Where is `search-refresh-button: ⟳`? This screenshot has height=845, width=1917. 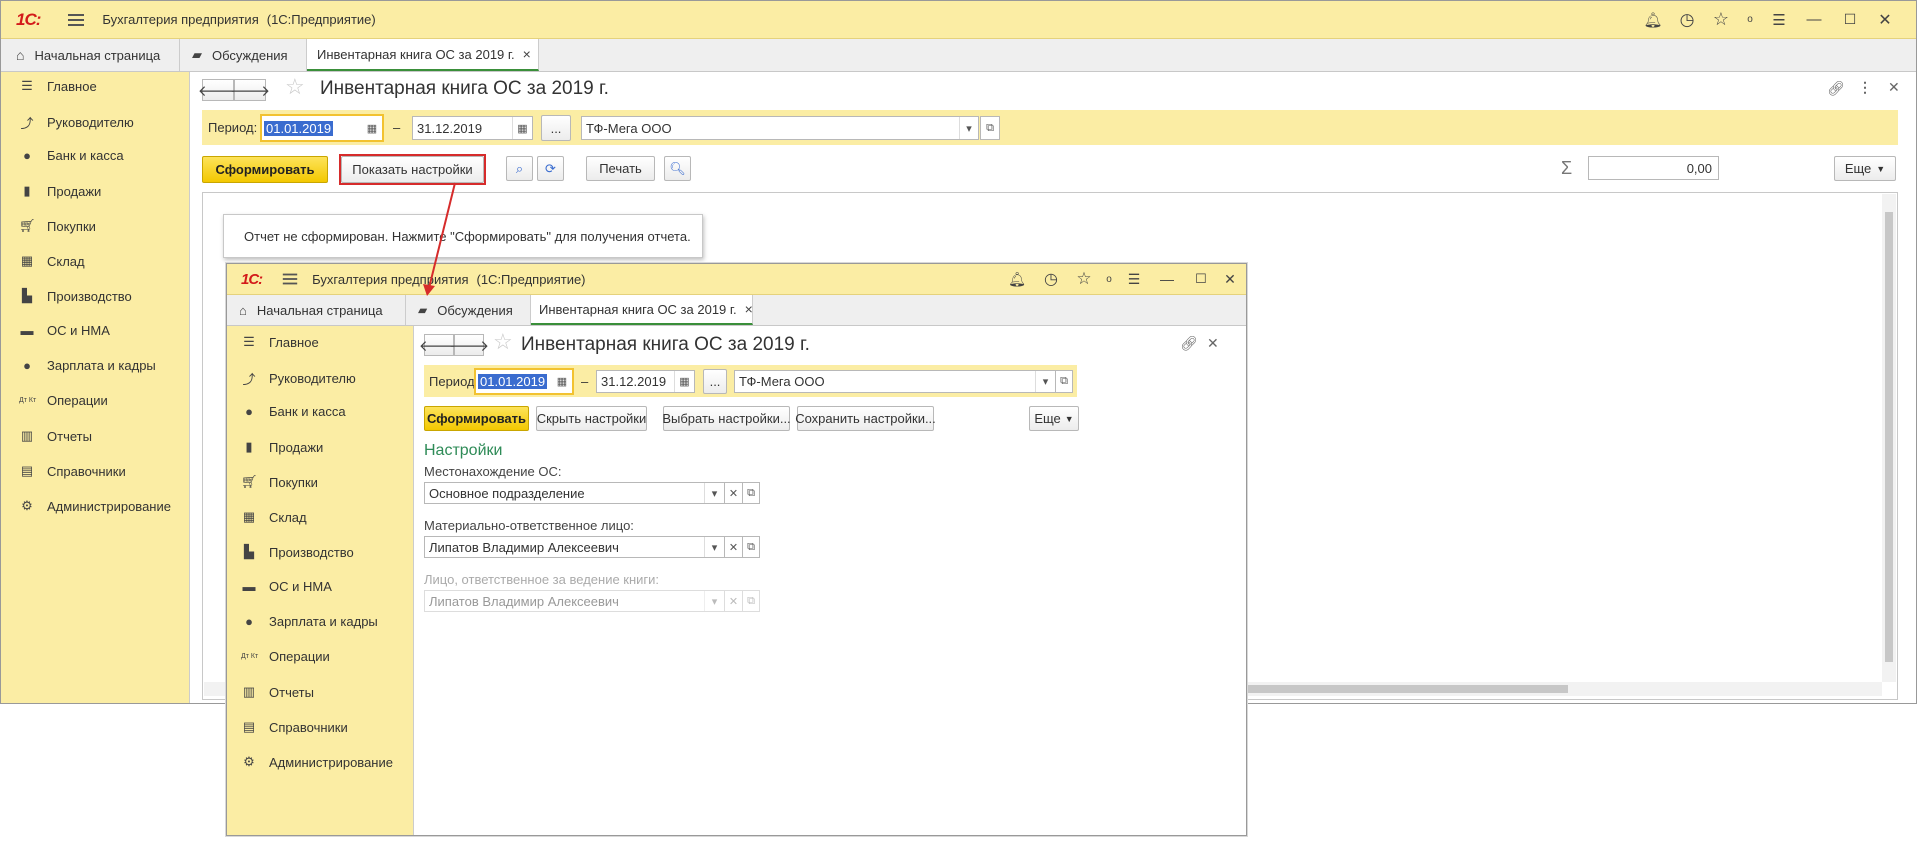 search-refresh-button: ⟳ is located at coordinates (550, 168).